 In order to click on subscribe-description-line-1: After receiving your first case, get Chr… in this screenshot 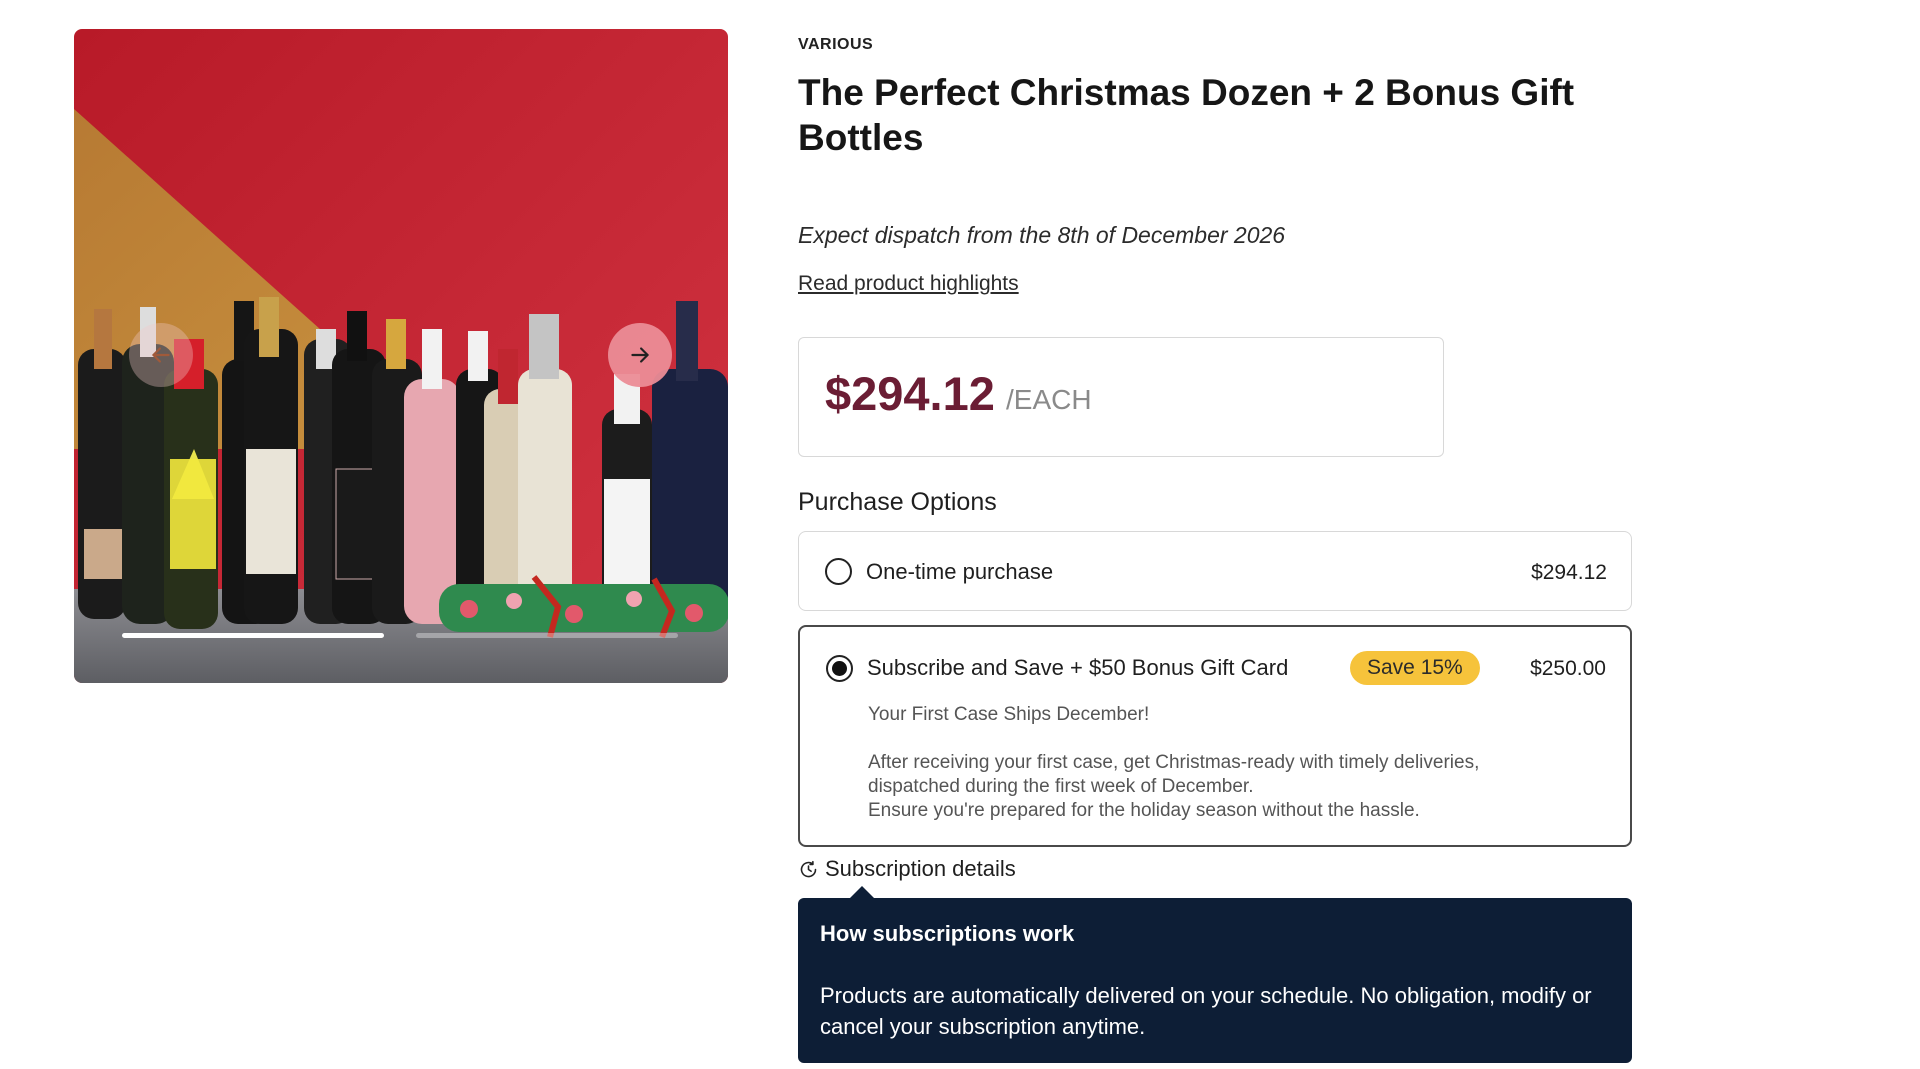, I will do `click(1174, 762)`.